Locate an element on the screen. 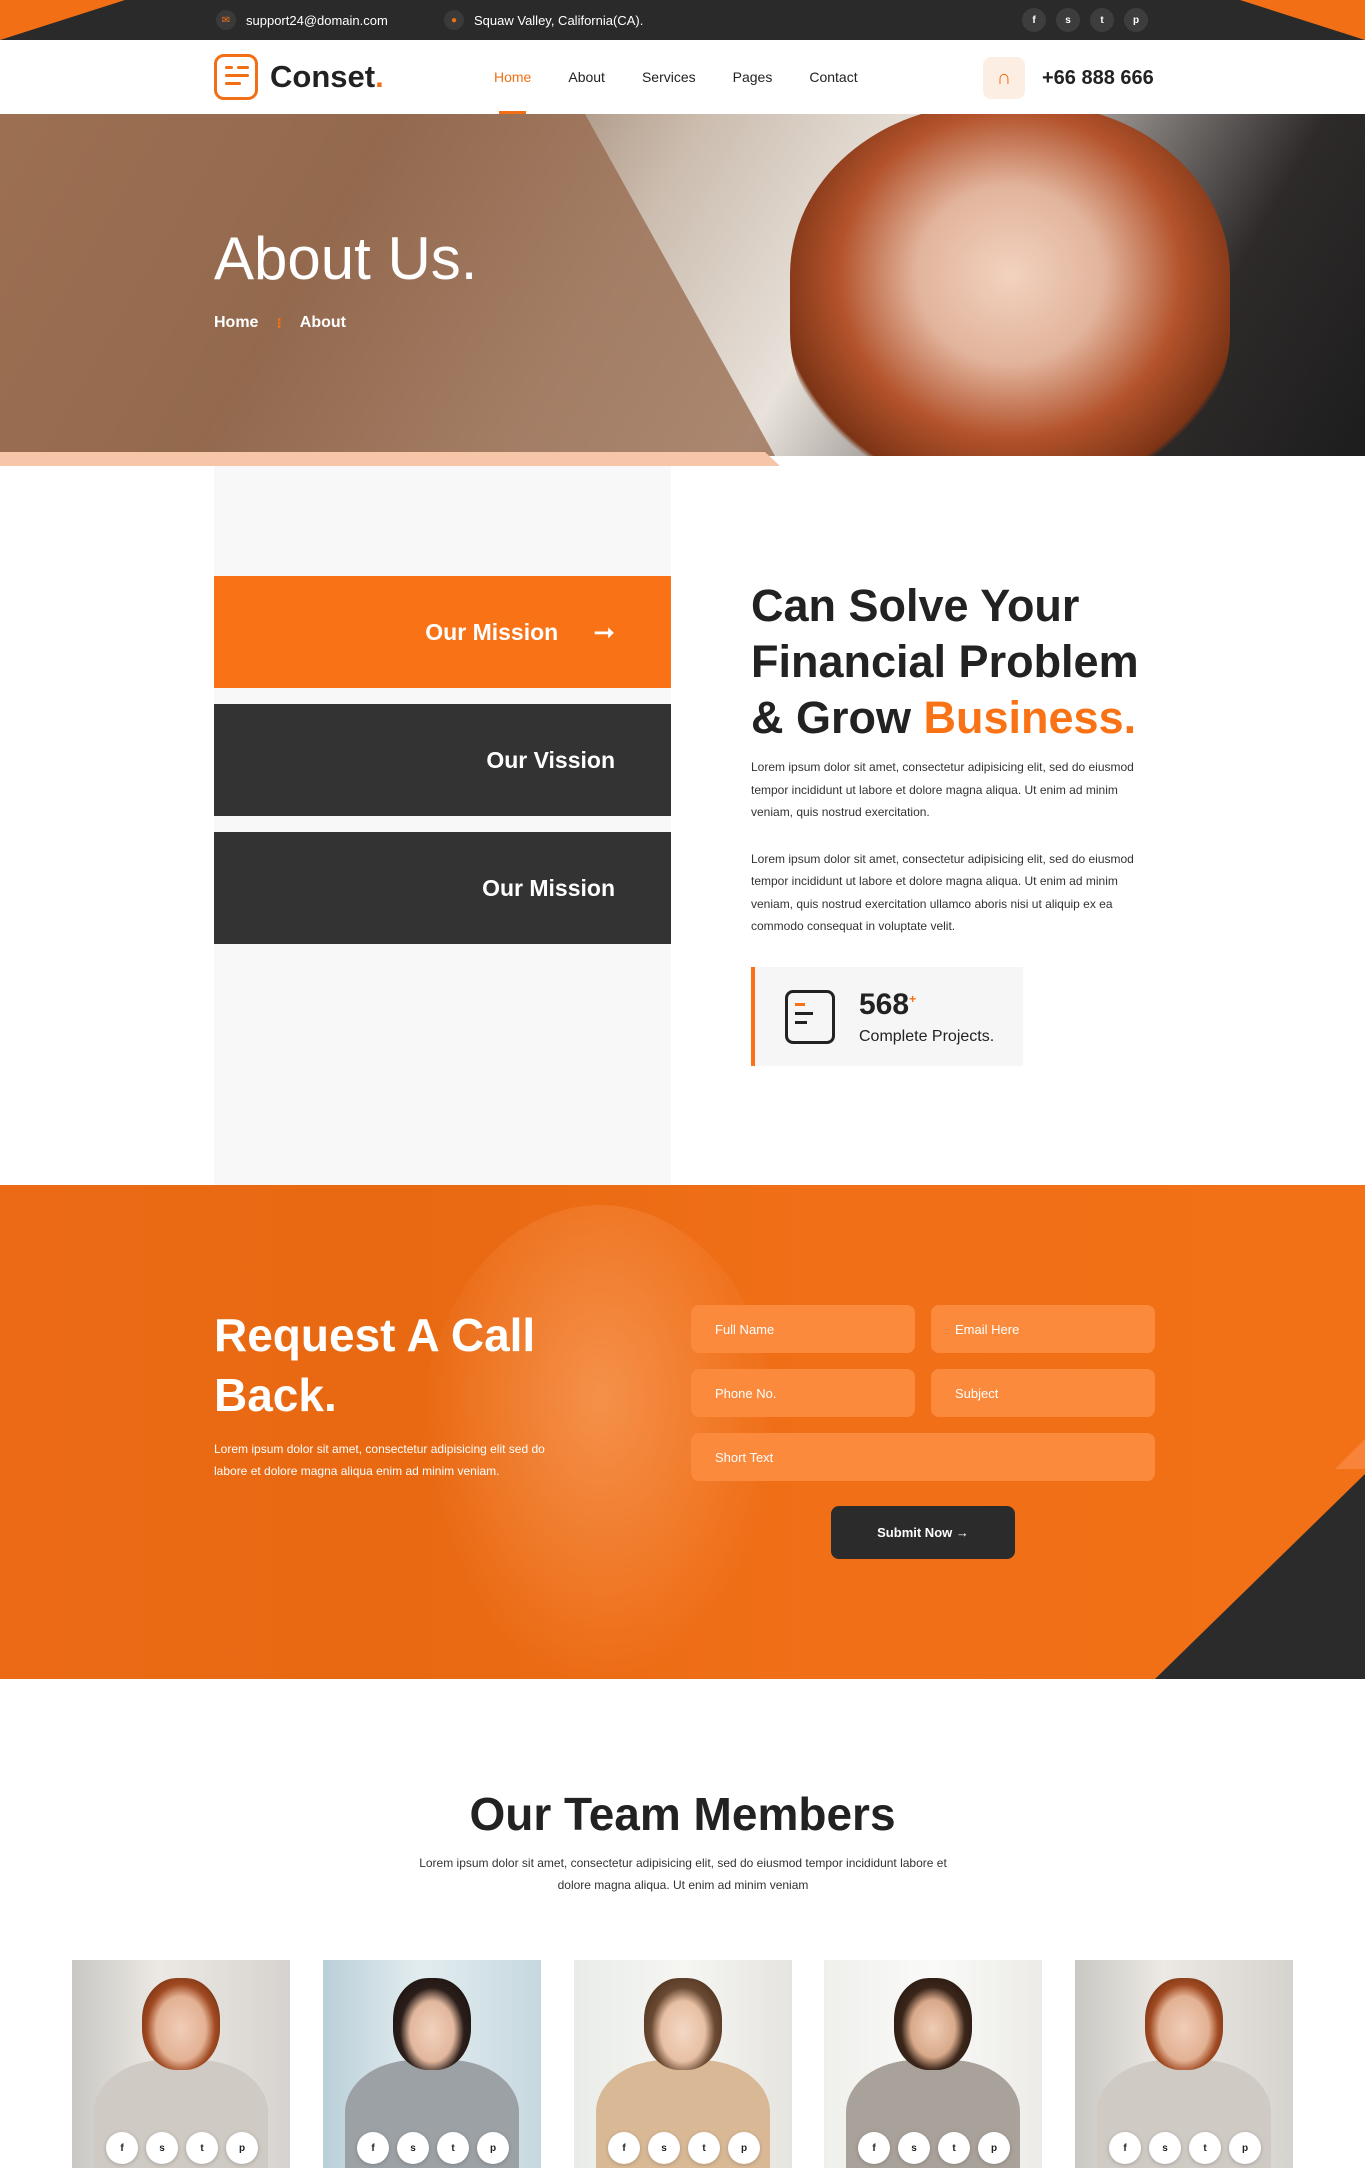 Image resolution: width=1365 pixels, height=2168 pixels. tab-our-mission-2: Our Mission is located at coordinates (442, 888).